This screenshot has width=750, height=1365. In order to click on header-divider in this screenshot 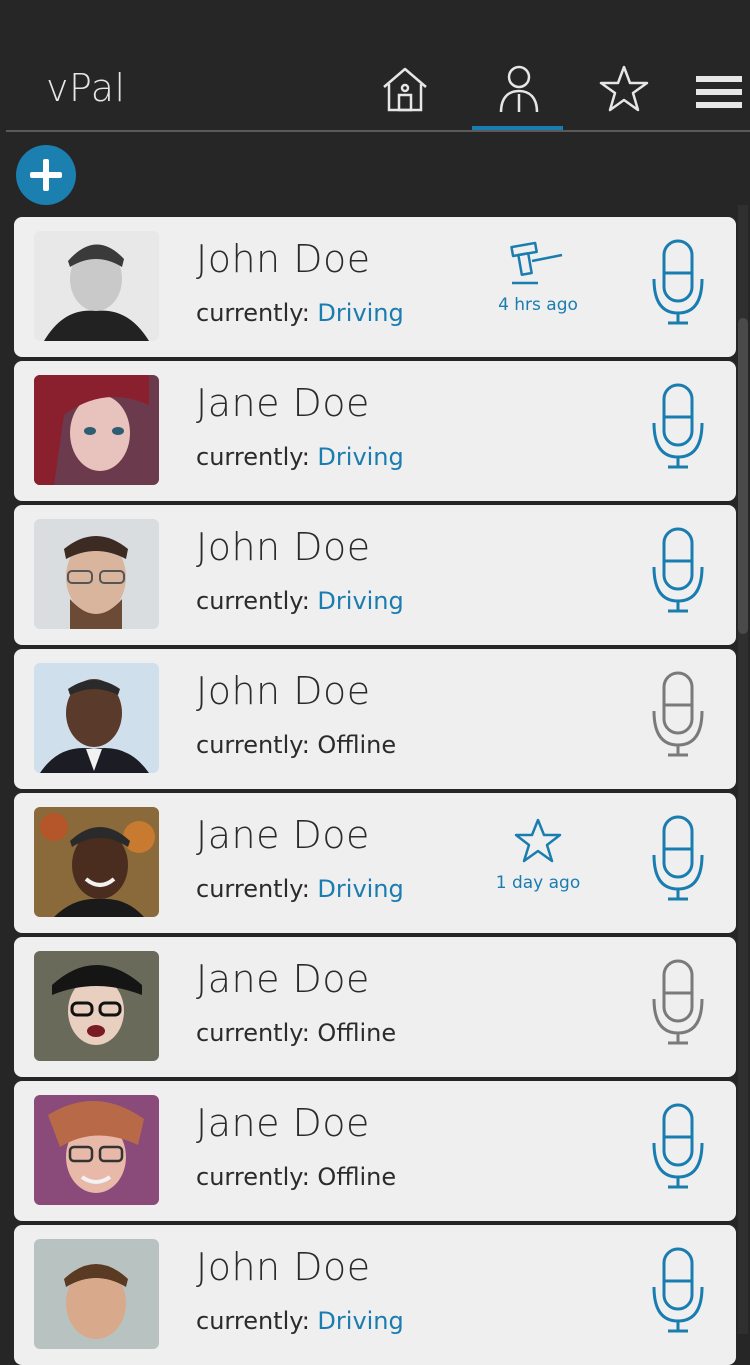, I will do `click(378, 131)`.